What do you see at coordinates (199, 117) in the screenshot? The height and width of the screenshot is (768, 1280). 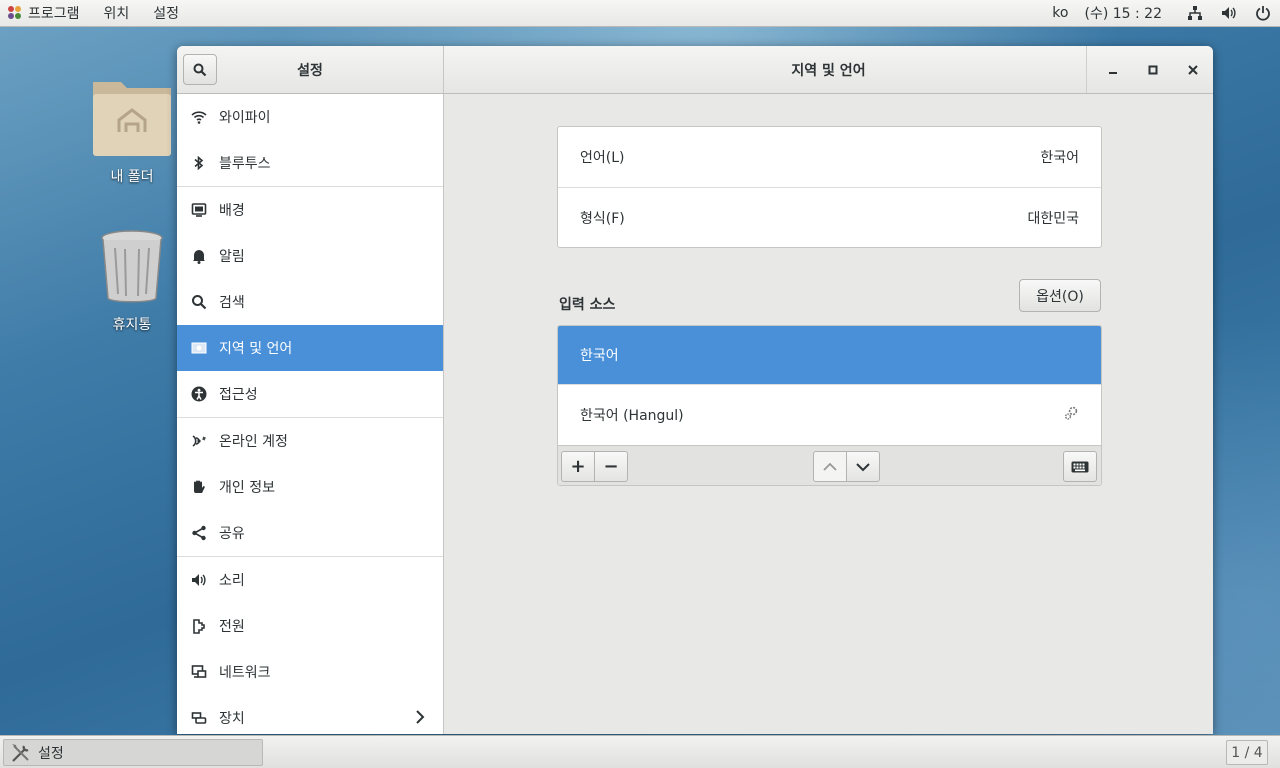 I see `wifi-icon` at bounding box center [199, 117].